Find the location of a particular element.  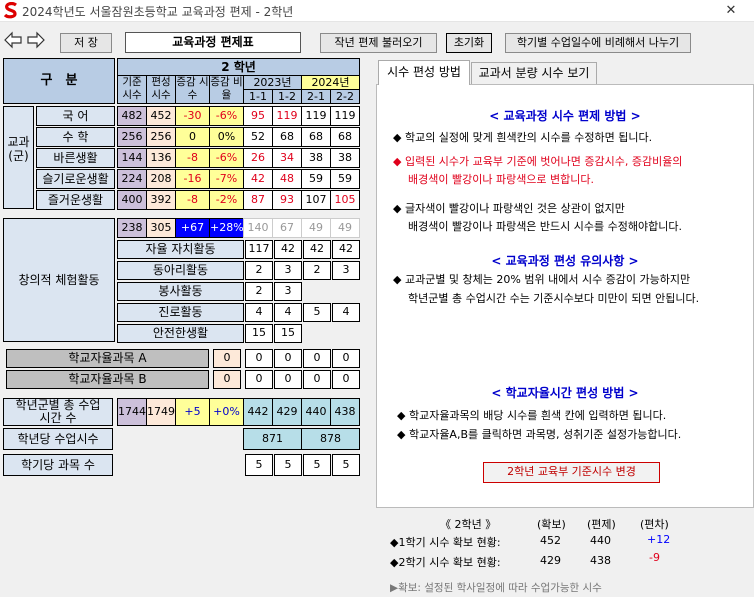

total-base-hours: 1744 is located at coordinates (132, 412).